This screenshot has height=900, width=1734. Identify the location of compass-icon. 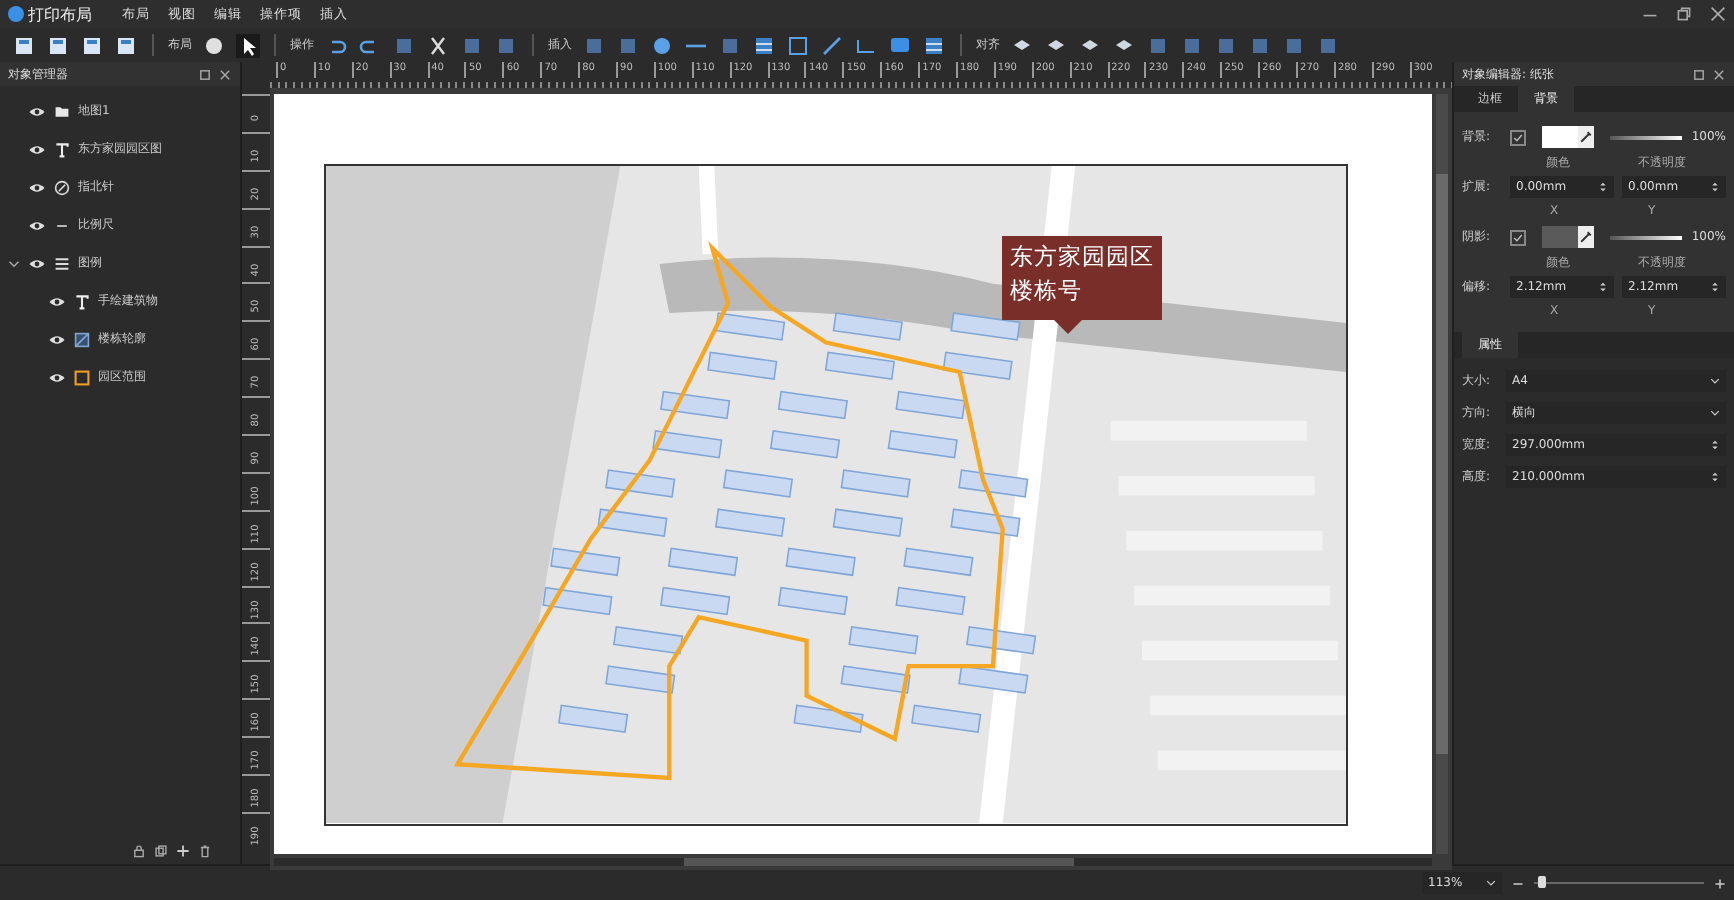
(62, 187).